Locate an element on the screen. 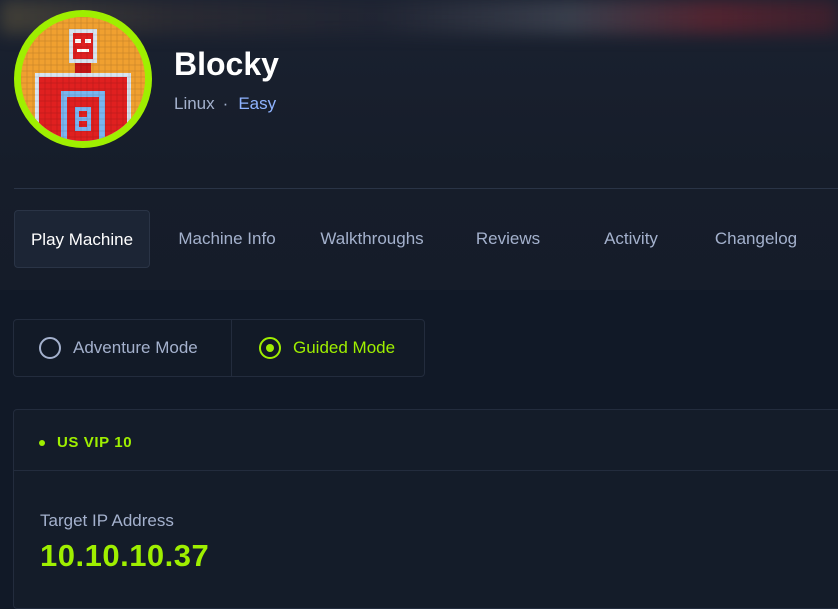 This screenshot has height=609, width=838. adventure-mode-label: Adventure Mode is located at coordinates (135, 347).